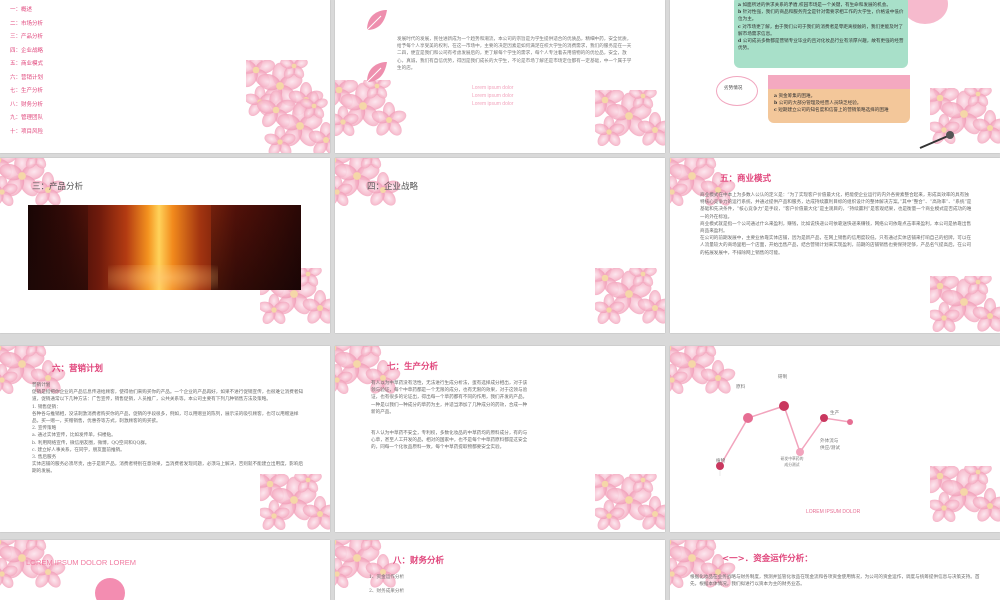  I want to click on slide-finance: 八：财务分析 1、资金运作分析 2、财务成果分析, so click(500, 570).